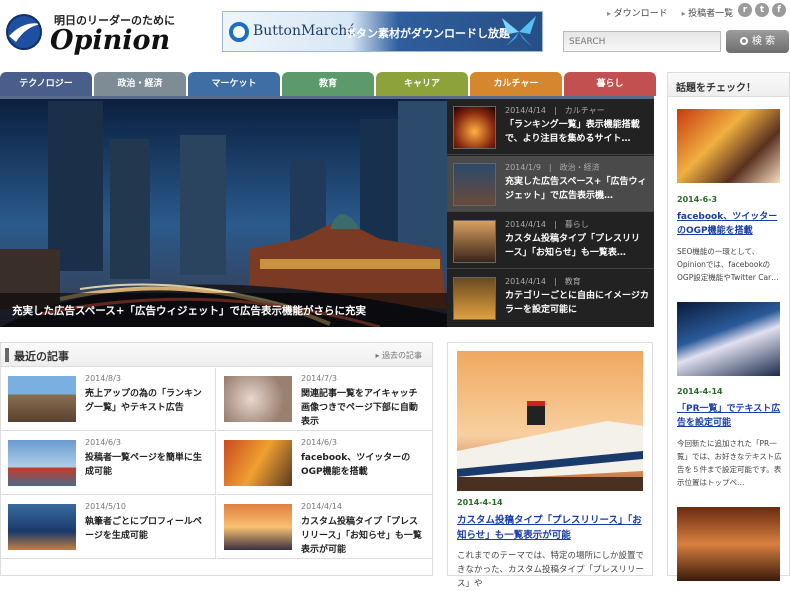  What do you see at coordinates (584, 110) in the screenshot?
I see `hero-list-category: カルチャー` at bounding box center [584, 110].